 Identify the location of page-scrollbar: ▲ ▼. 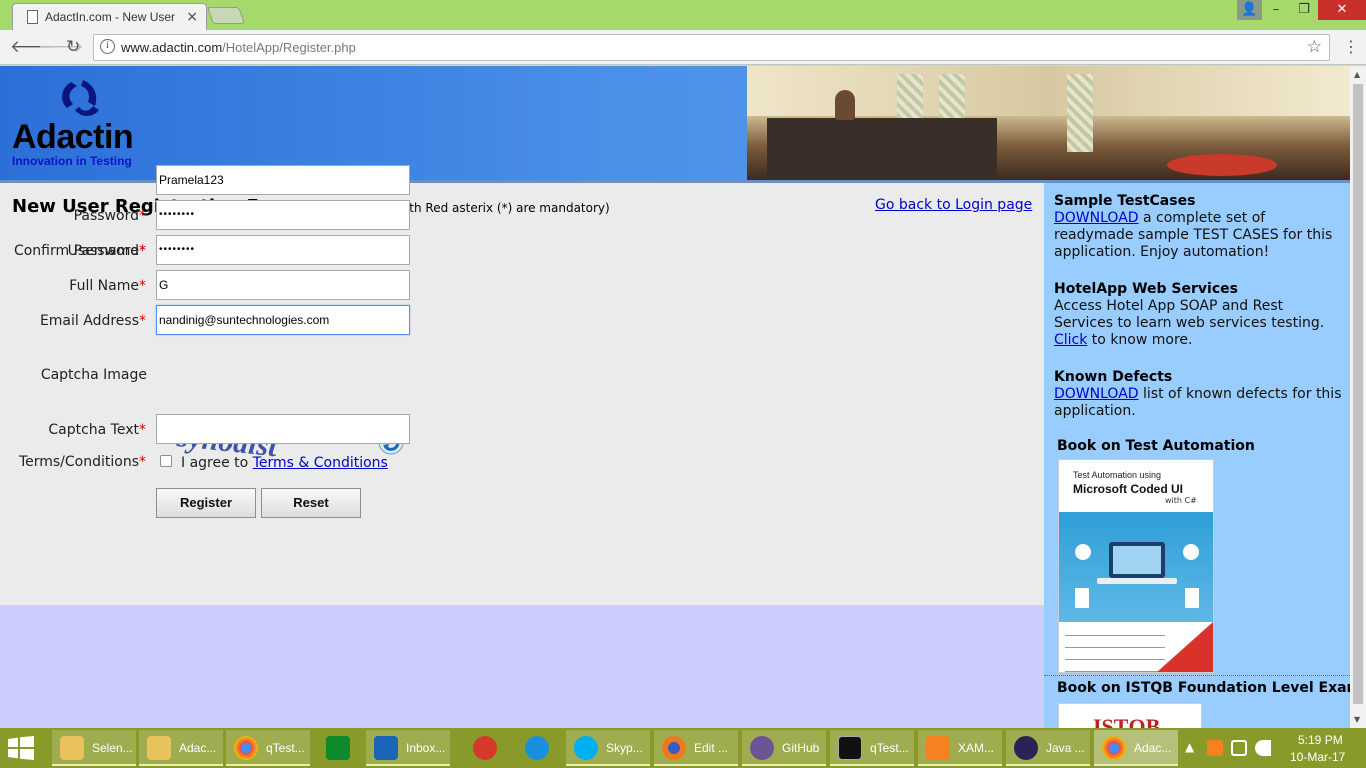
(1358, 397).